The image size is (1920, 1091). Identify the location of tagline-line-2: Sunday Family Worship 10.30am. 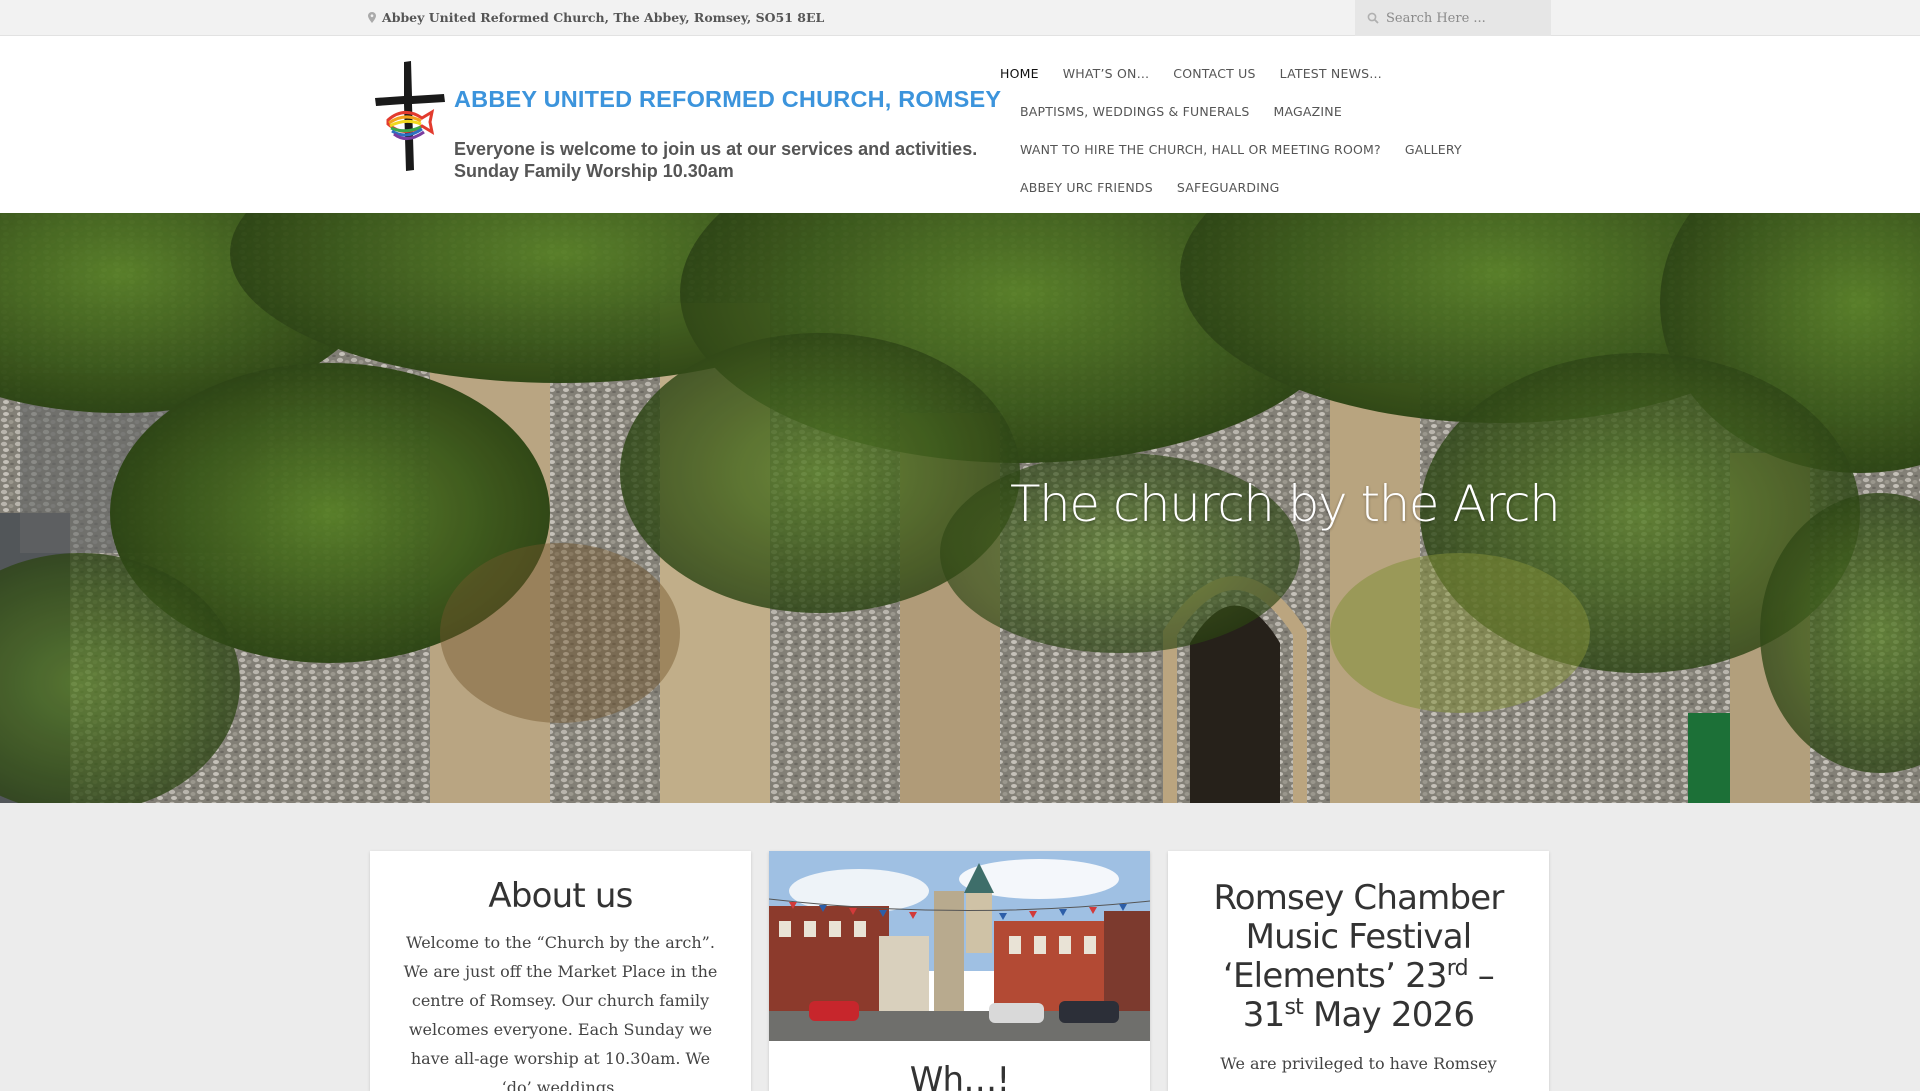
(594, 171).